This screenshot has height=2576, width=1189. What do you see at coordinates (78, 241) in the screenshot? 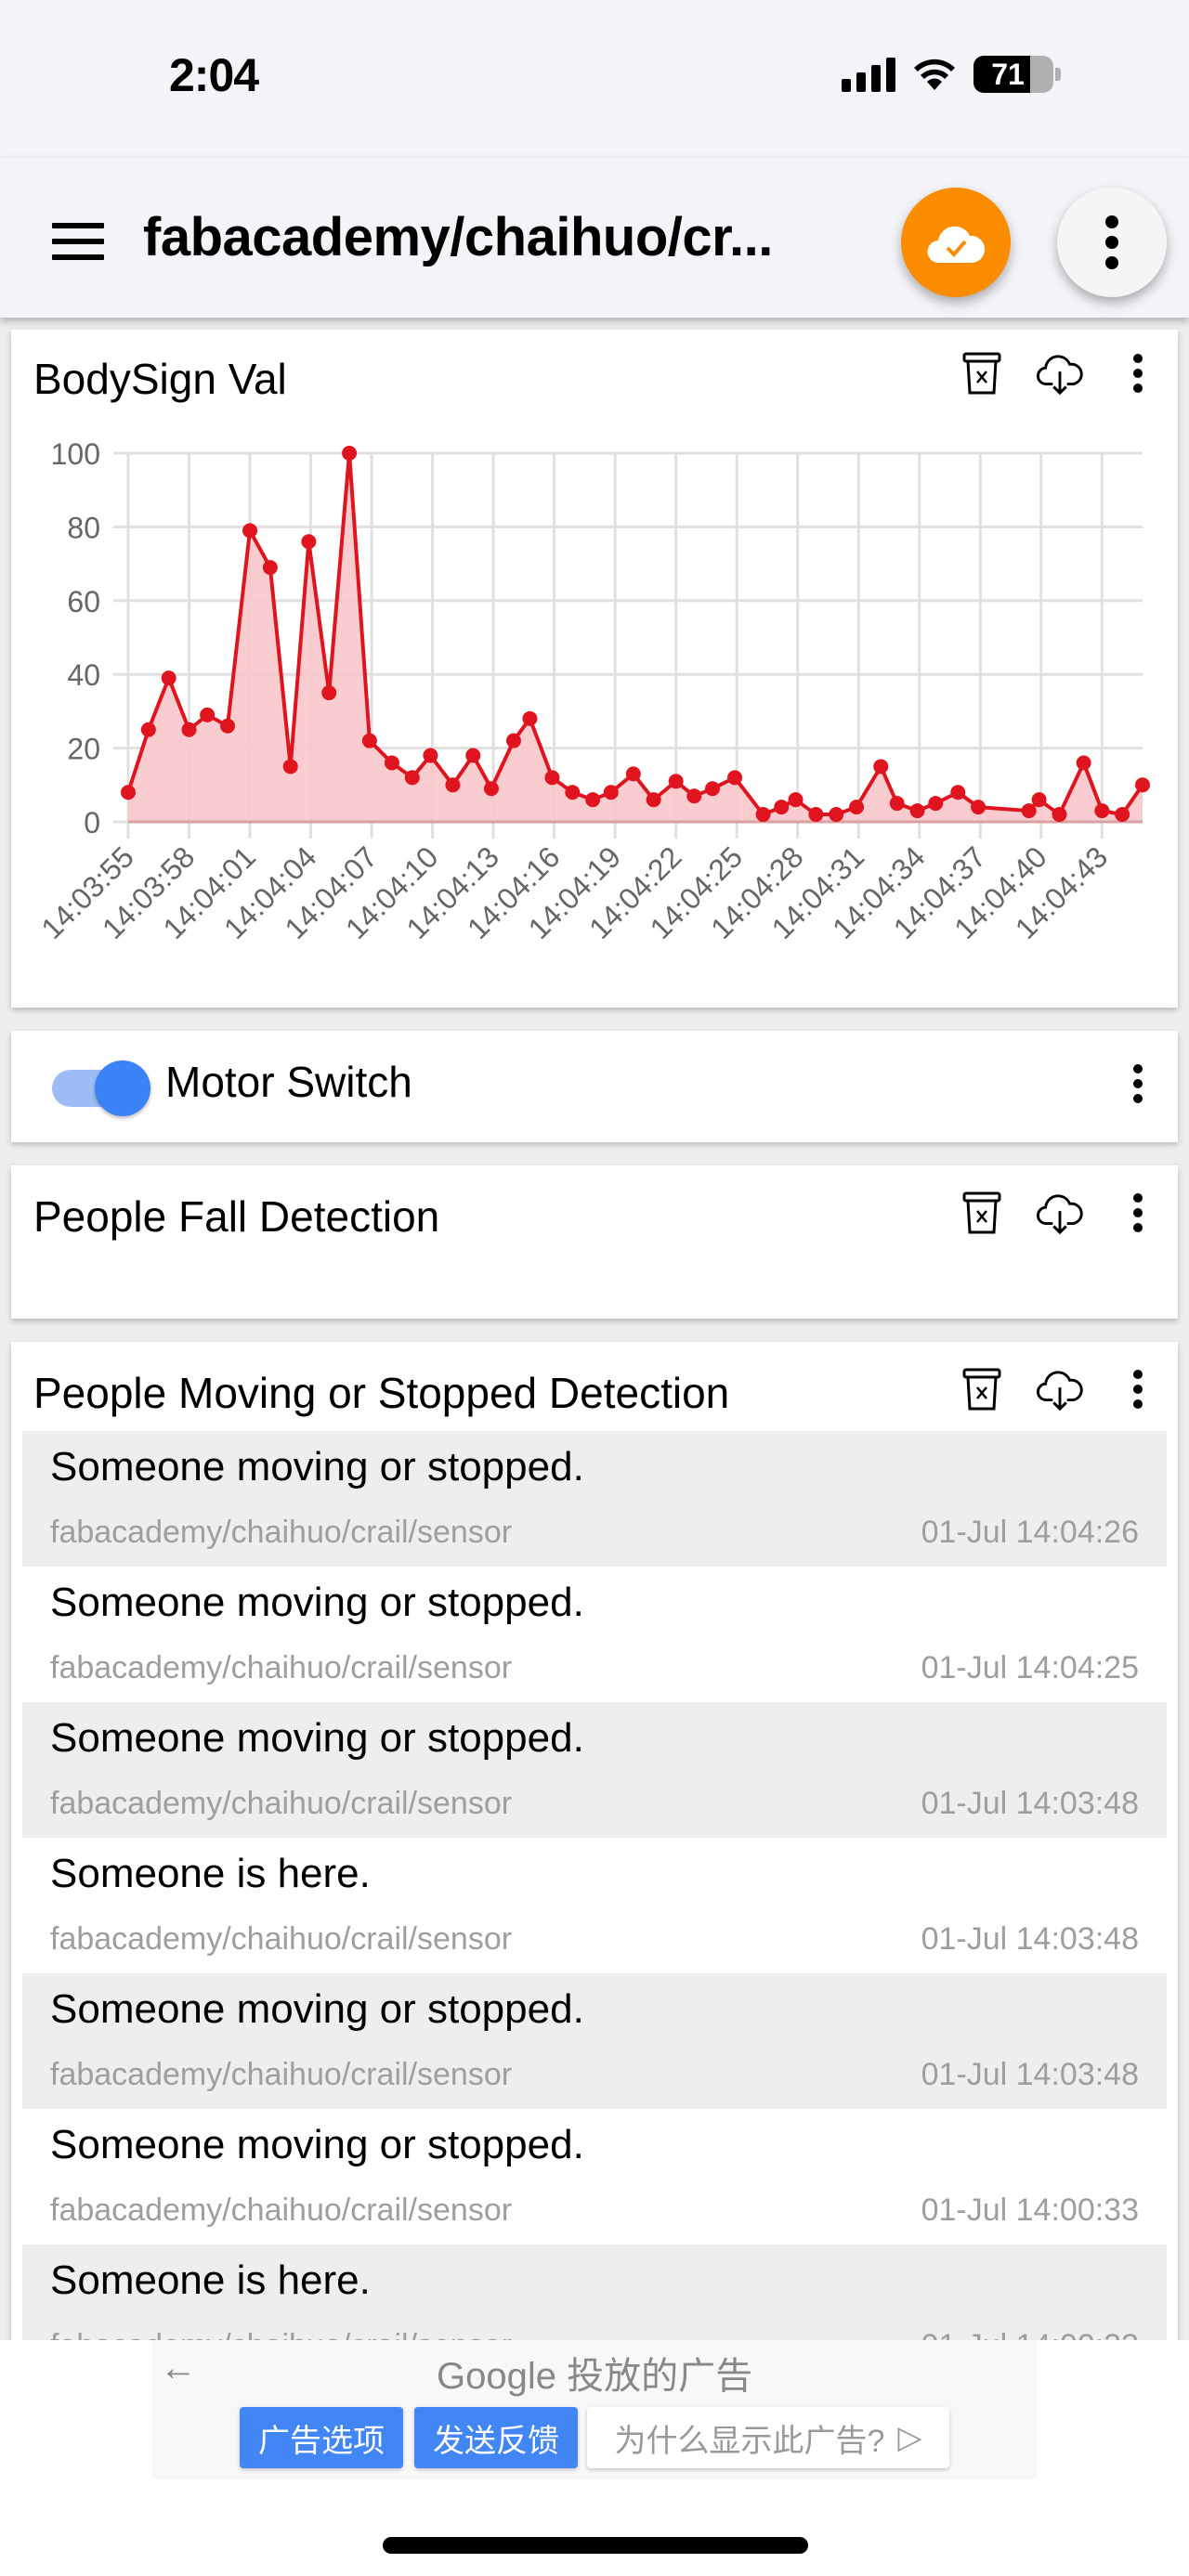
I see `hamburger-menu-icon` at bounding box center [78, 241].